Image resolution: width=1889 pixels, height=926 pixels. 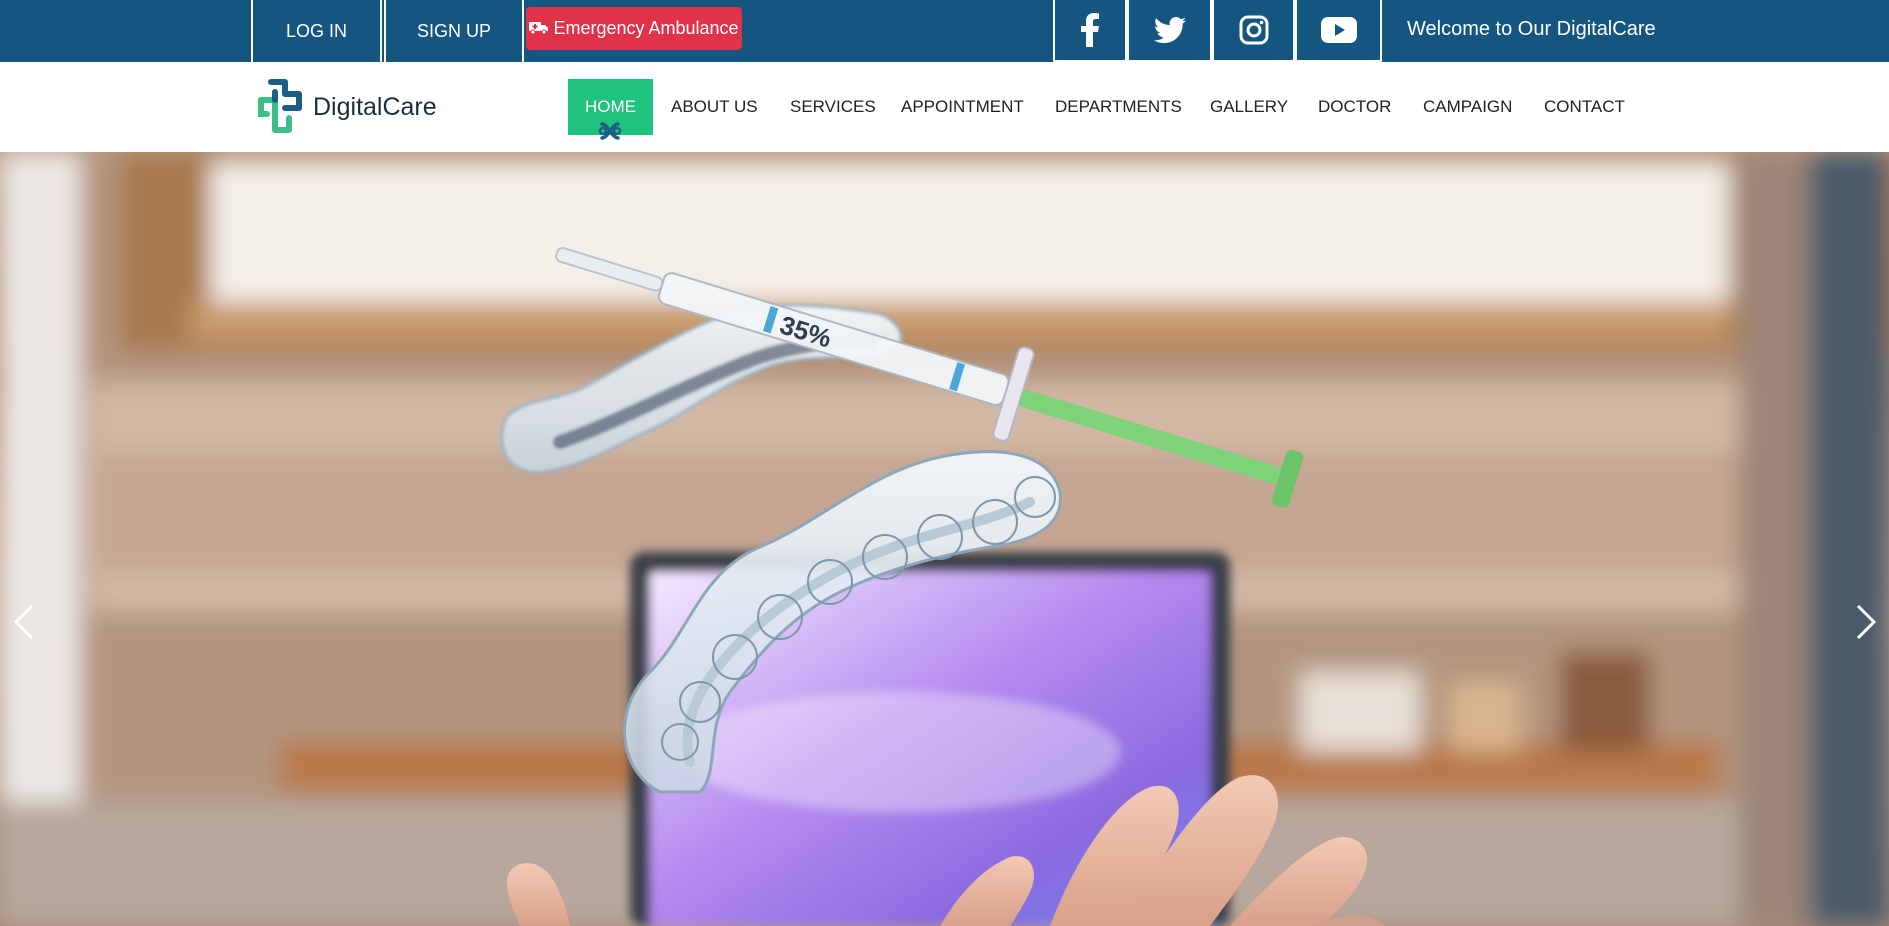 What do you see at coordinates (610, 131) in the screenshot?
I see `active-nav-knot-icon` at bounding box center [610, 131].